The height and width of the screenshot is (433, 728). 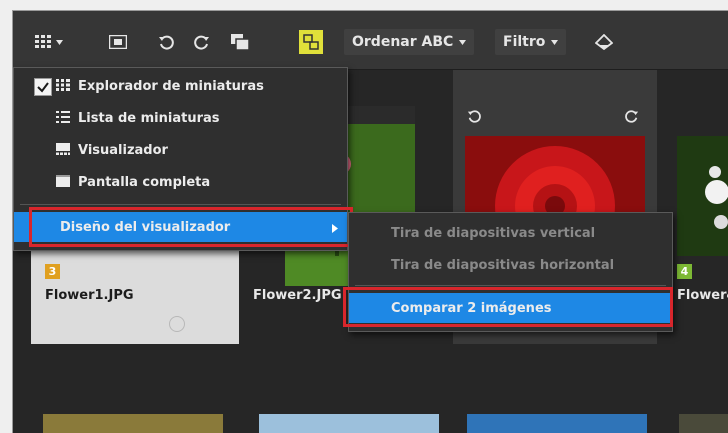 What do you see at coordinates (524, 42) in the screenshot?
I see `filter-label: Filtro` at bounding box center [524, 42].